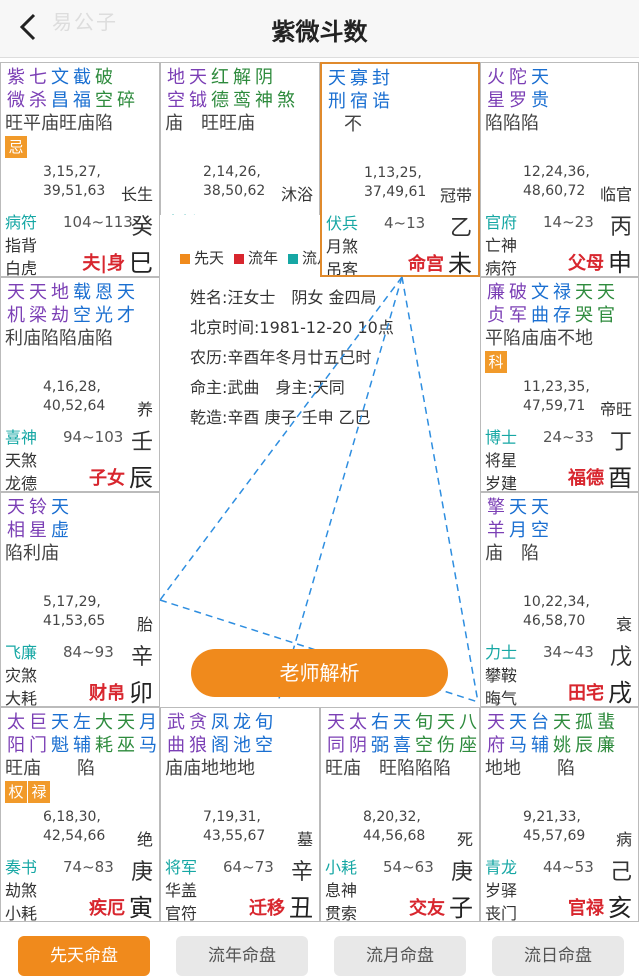 This screenshot has height=976, width=639. What do you see at coordinates (501, 673) in the screenshot?
I see `minor-gods: 力士 攀鞍 晦气` at bounding box center [501, 673].